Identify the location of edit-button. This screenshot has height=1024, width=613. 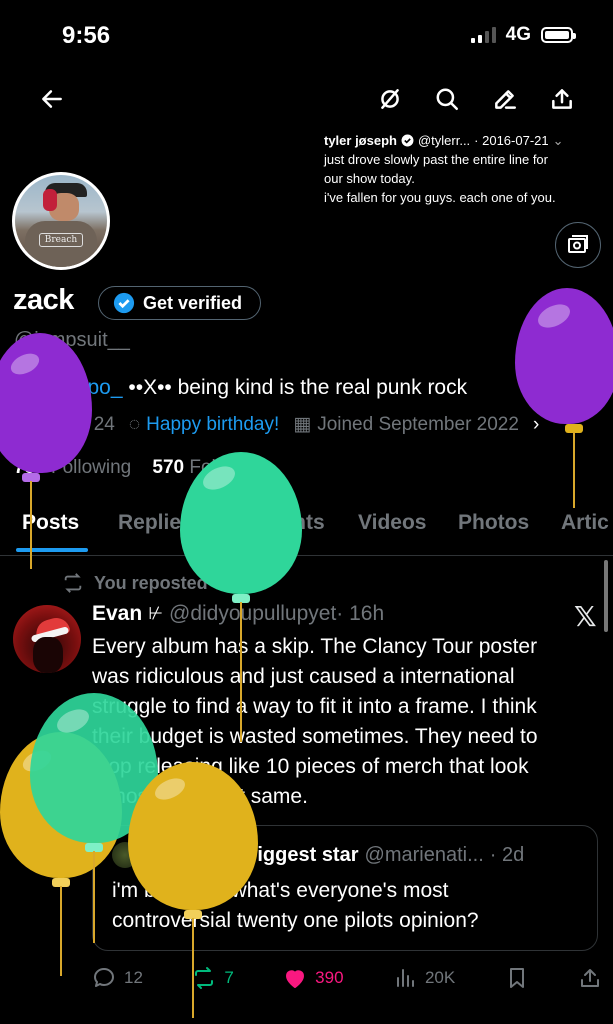
(505, 99).